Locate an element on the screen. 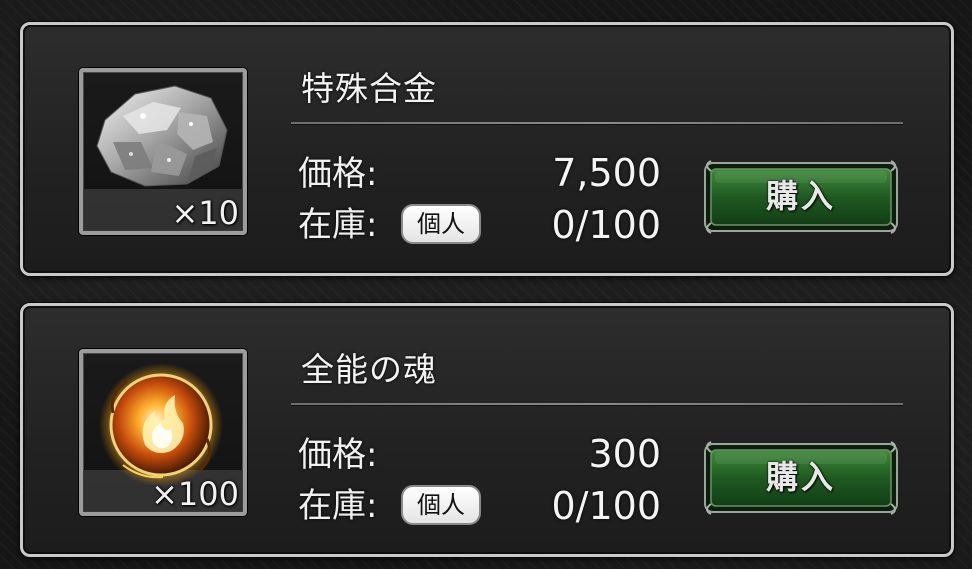 The width and height of the screenshot is (972, 569). item-name: 全能の魂 is located at coordinates (369, 369).